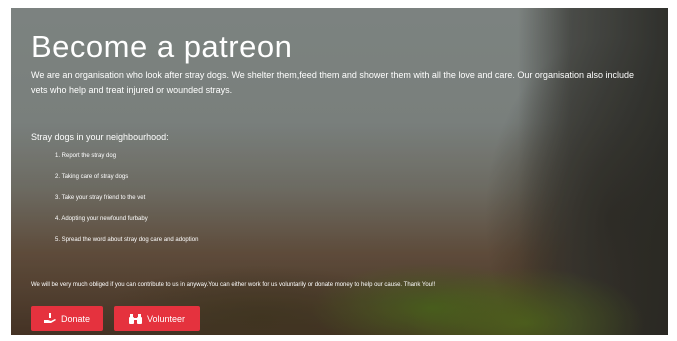 The width and height of the screenshot is (677, 341). What do you see at coordinates (100, 198) in the screenshot?
I see `list-item: 3. Take your stray friend to the vet` at bounding box center [100, 198].